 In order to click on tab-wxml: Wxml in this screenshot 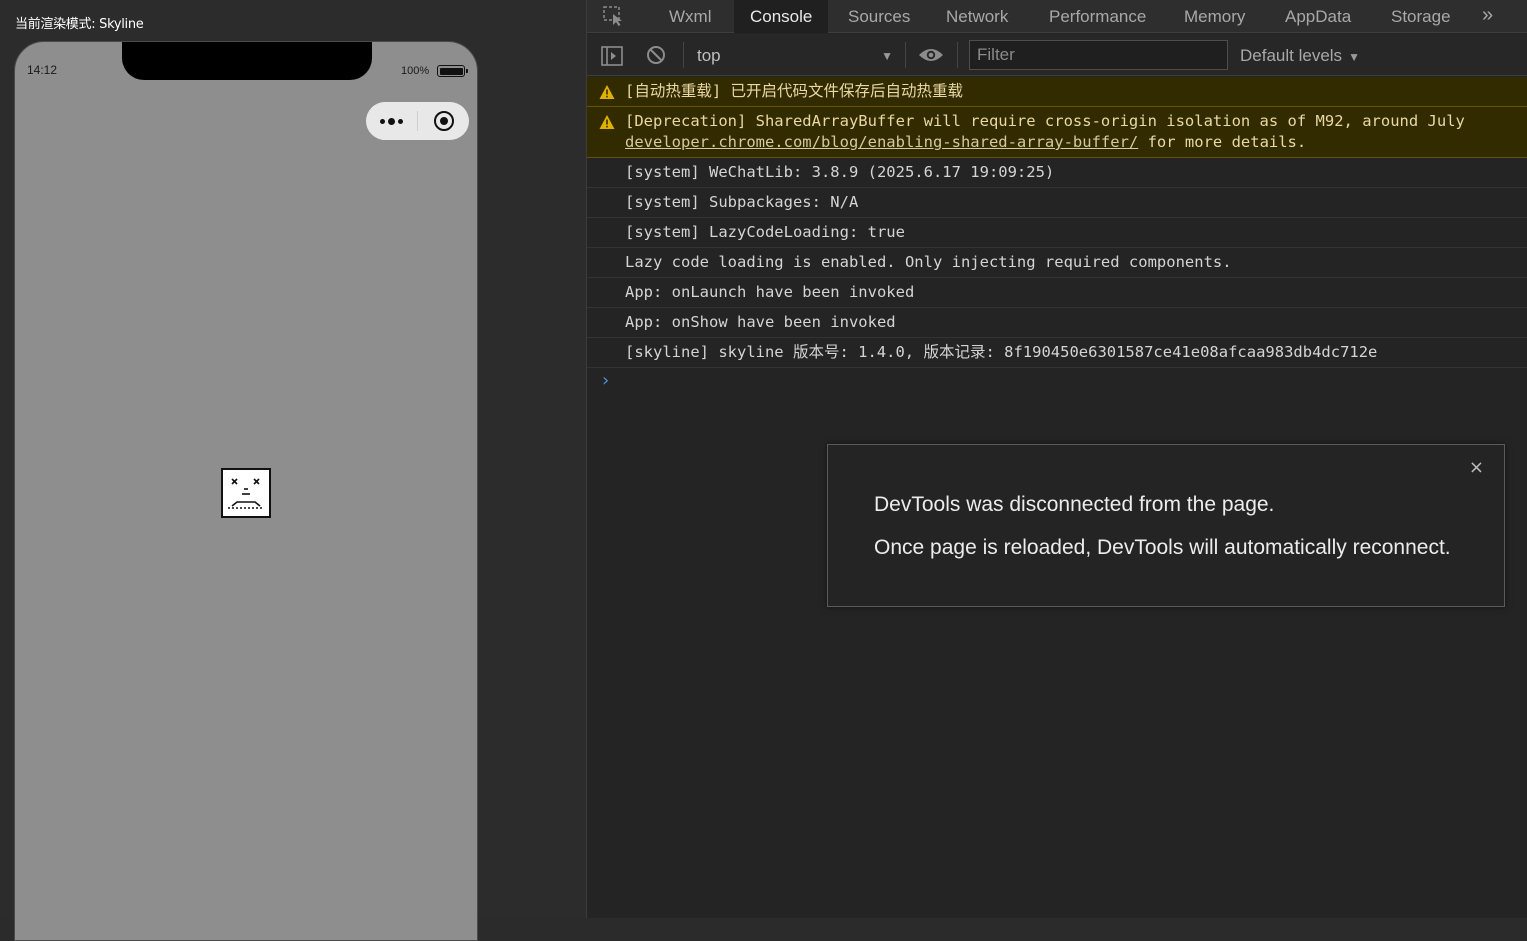, I will do `click(690, 16)`.